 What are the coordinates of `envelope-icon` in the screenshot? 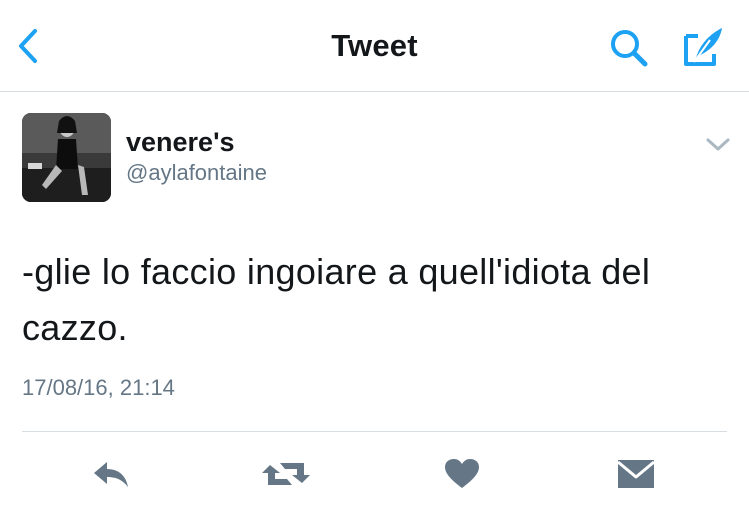 It's located at (636, 474).